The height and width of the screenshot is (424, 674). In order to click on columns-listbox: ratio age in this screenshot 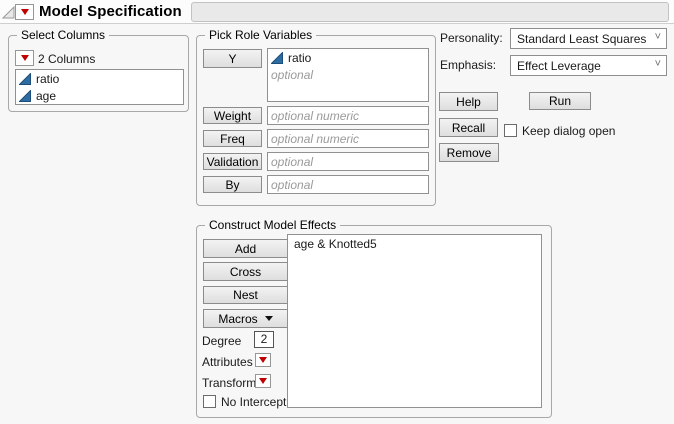, I will do `click(99, 87)`.